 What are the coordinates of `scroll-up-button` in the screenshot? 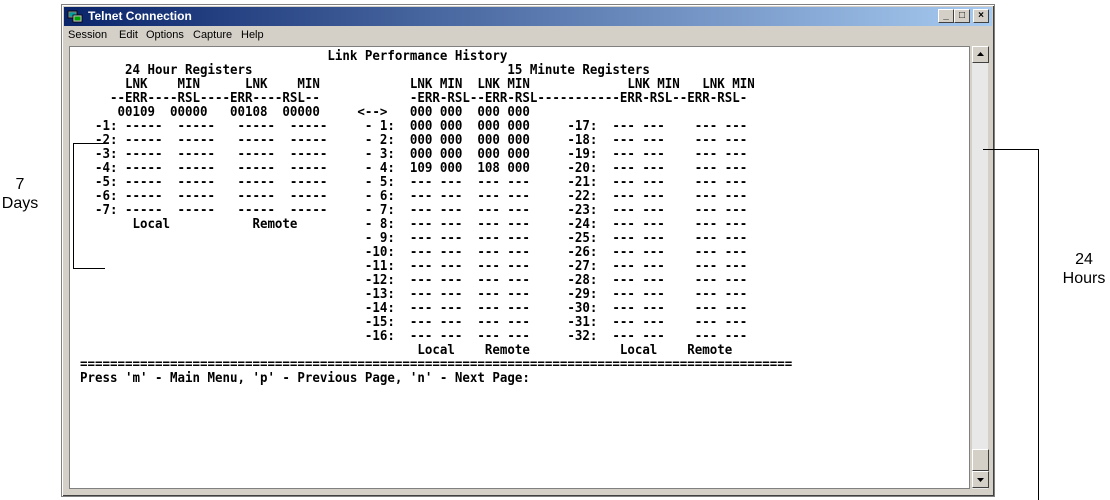 It's located at (980, 54).